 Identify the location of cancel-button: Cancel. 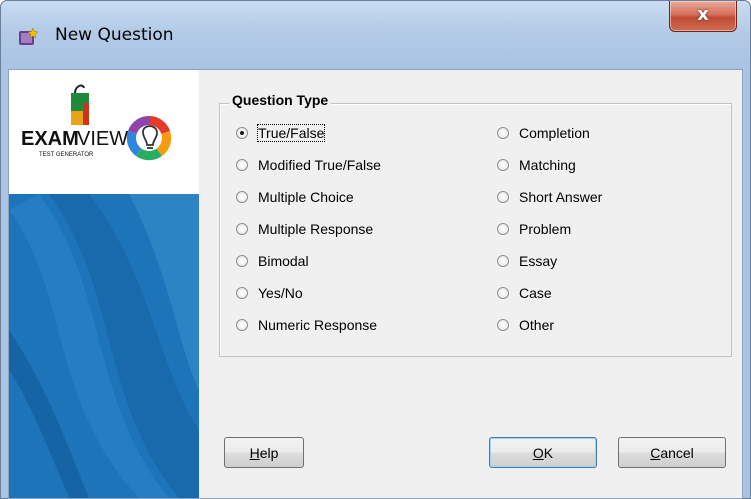
(672, 452).